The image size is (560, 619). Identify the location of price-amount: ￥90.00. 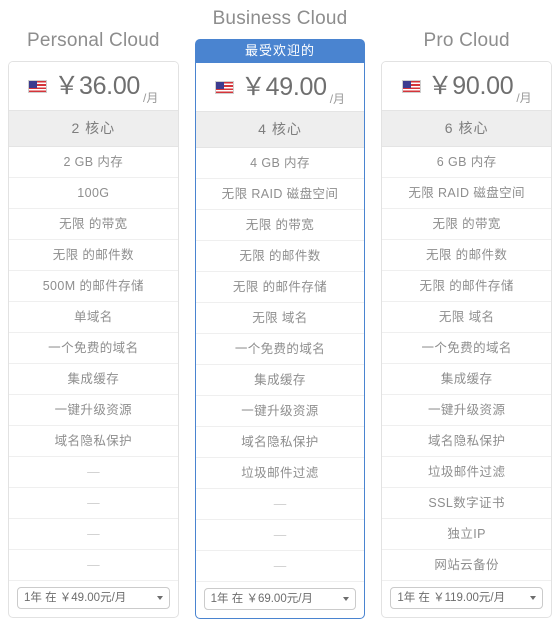
(470, 85).